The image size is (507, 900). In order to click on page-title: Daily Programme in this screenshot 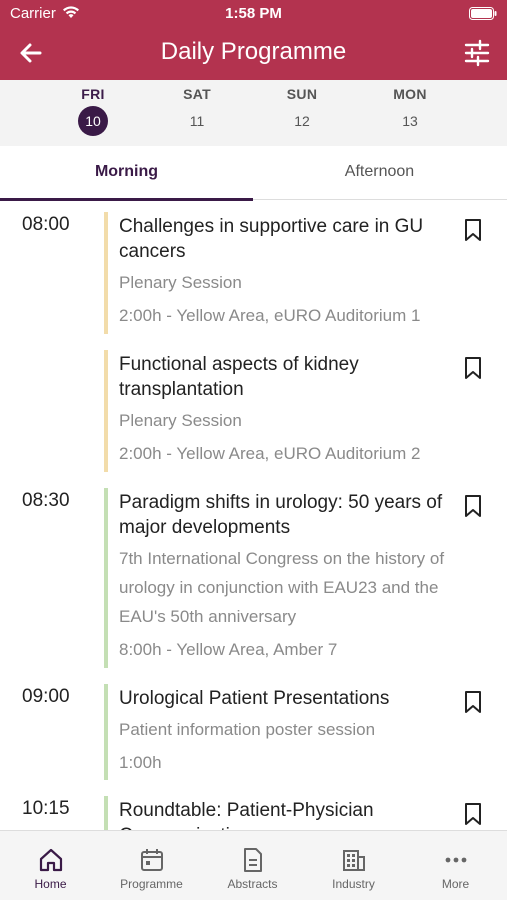, I will do `click(253, 51)`.